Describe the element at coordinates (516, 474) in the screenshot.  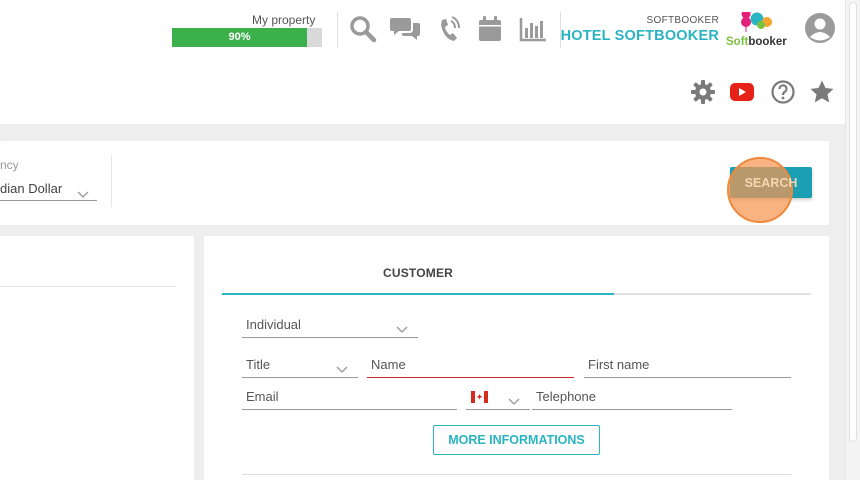
I see `section-divider` at that location.